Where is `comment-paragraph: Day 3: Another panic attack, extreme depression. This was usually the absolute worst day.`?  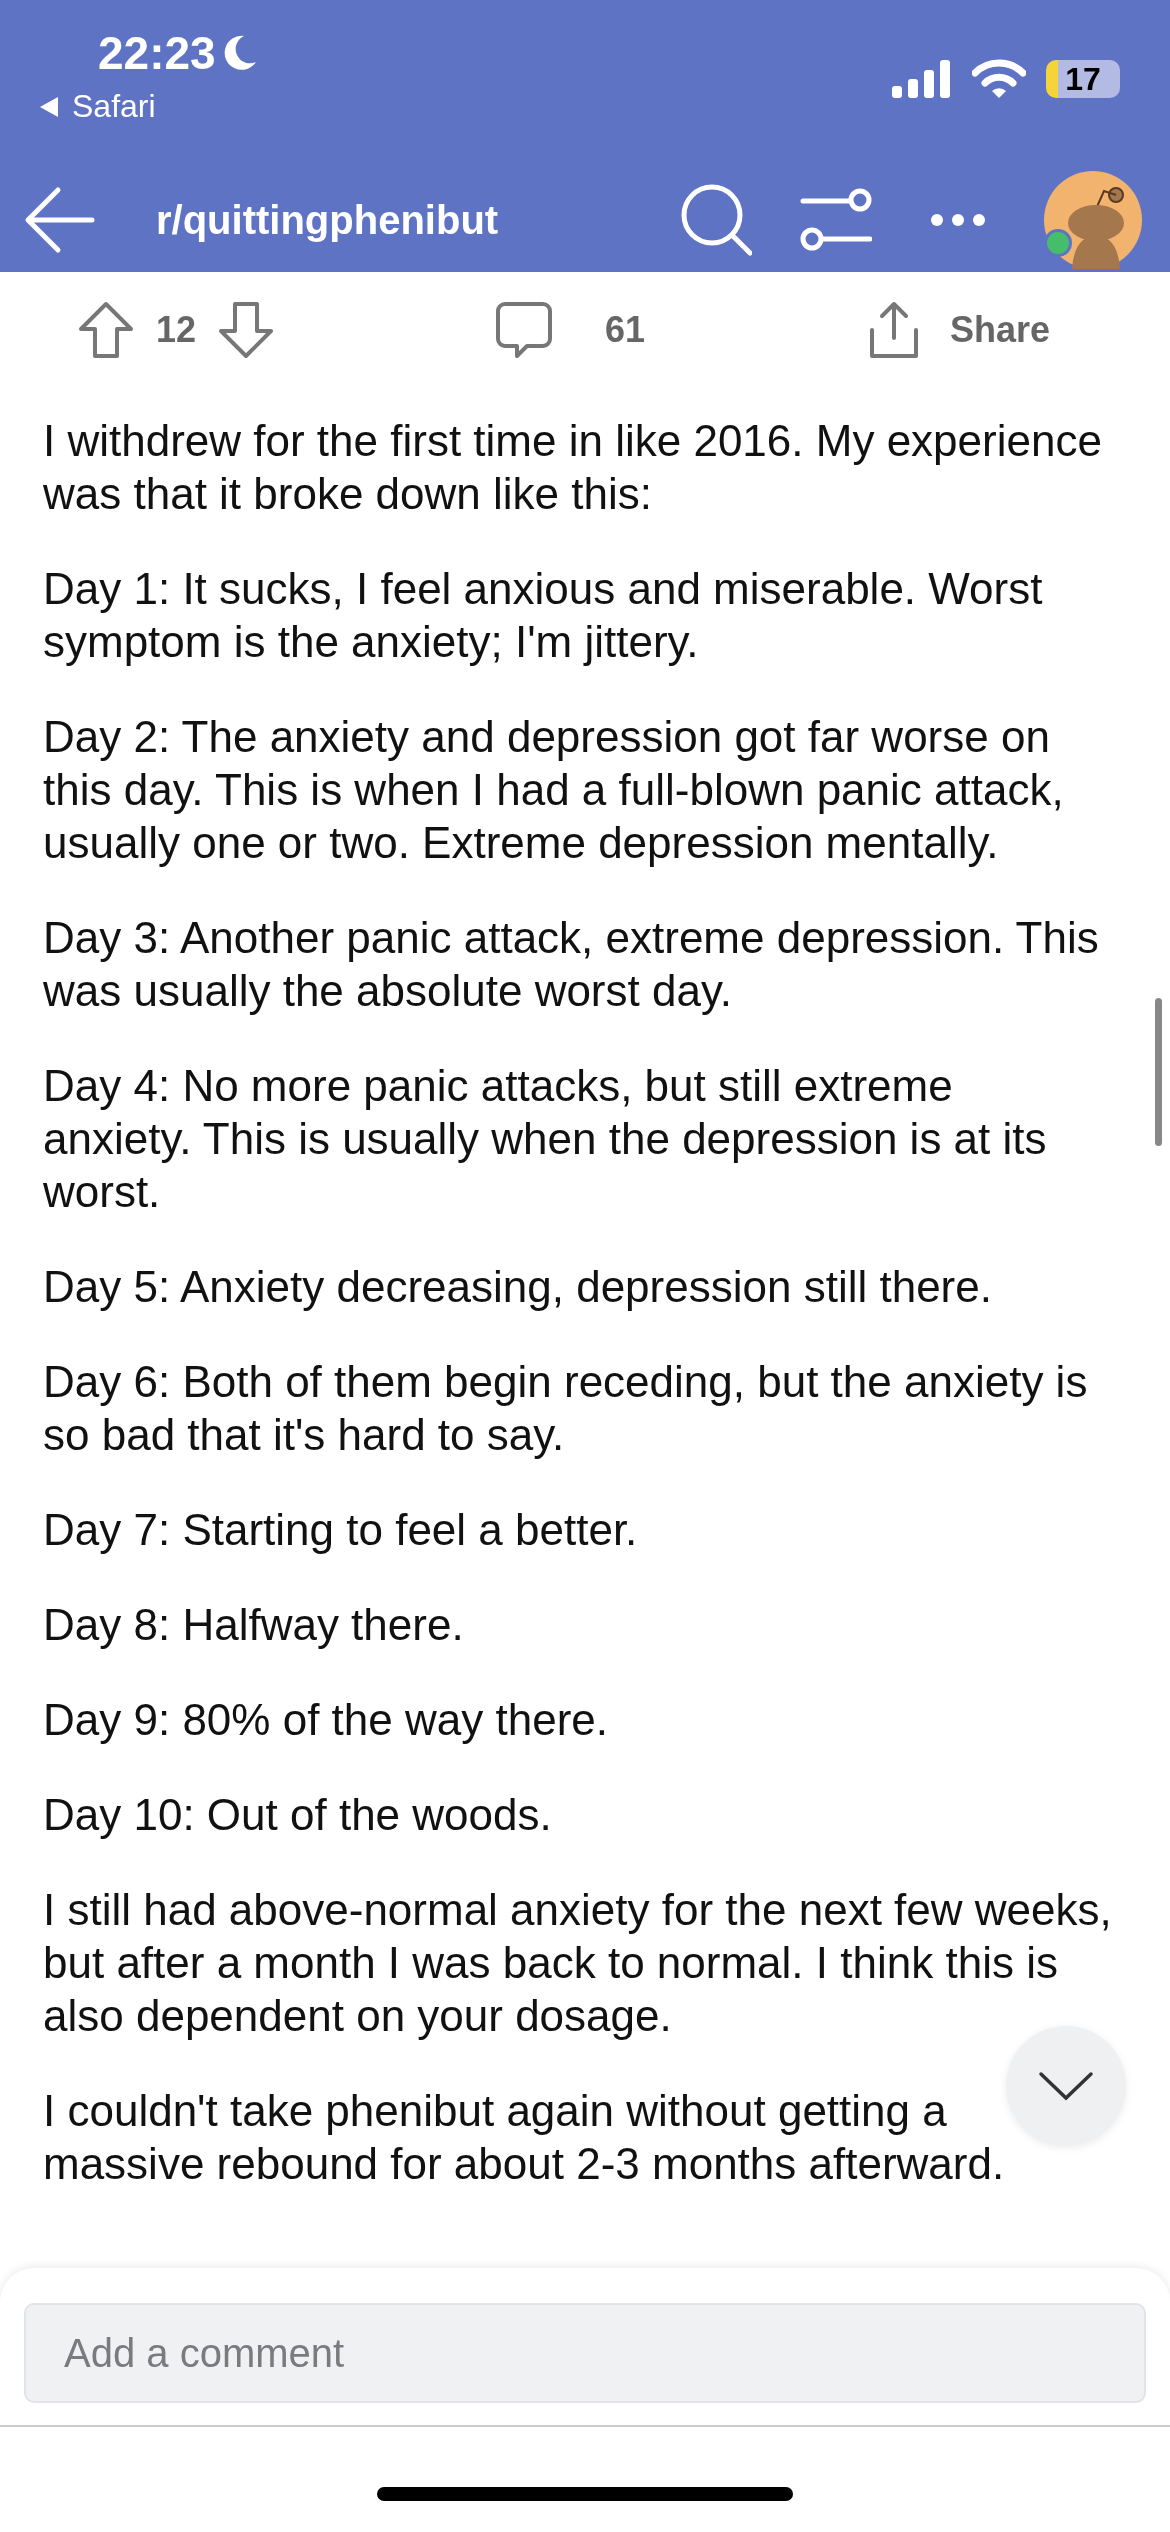 comment-paragraph: Day 3: Another panic attack, extreme depression. This was usually the absolute worst day. is located at coordinates (571, 964).